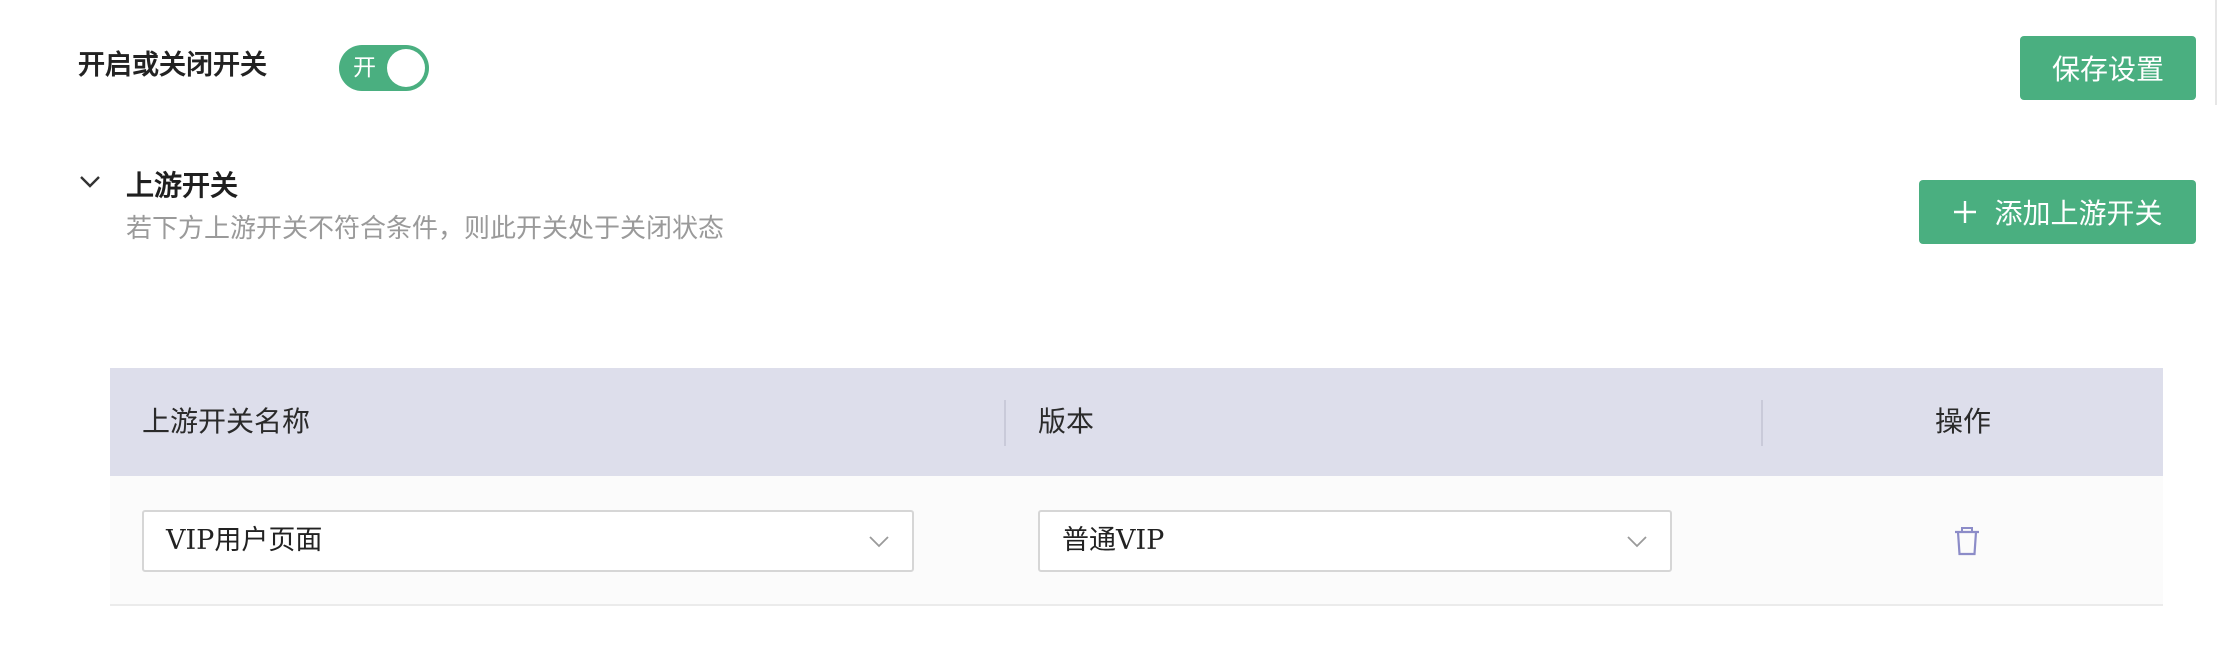  What do you see at coordinates (2078, 213) in the screenshot?
I see `add-upstream-switch-label: 添加上游开关` at bounding box center [2078, 213].